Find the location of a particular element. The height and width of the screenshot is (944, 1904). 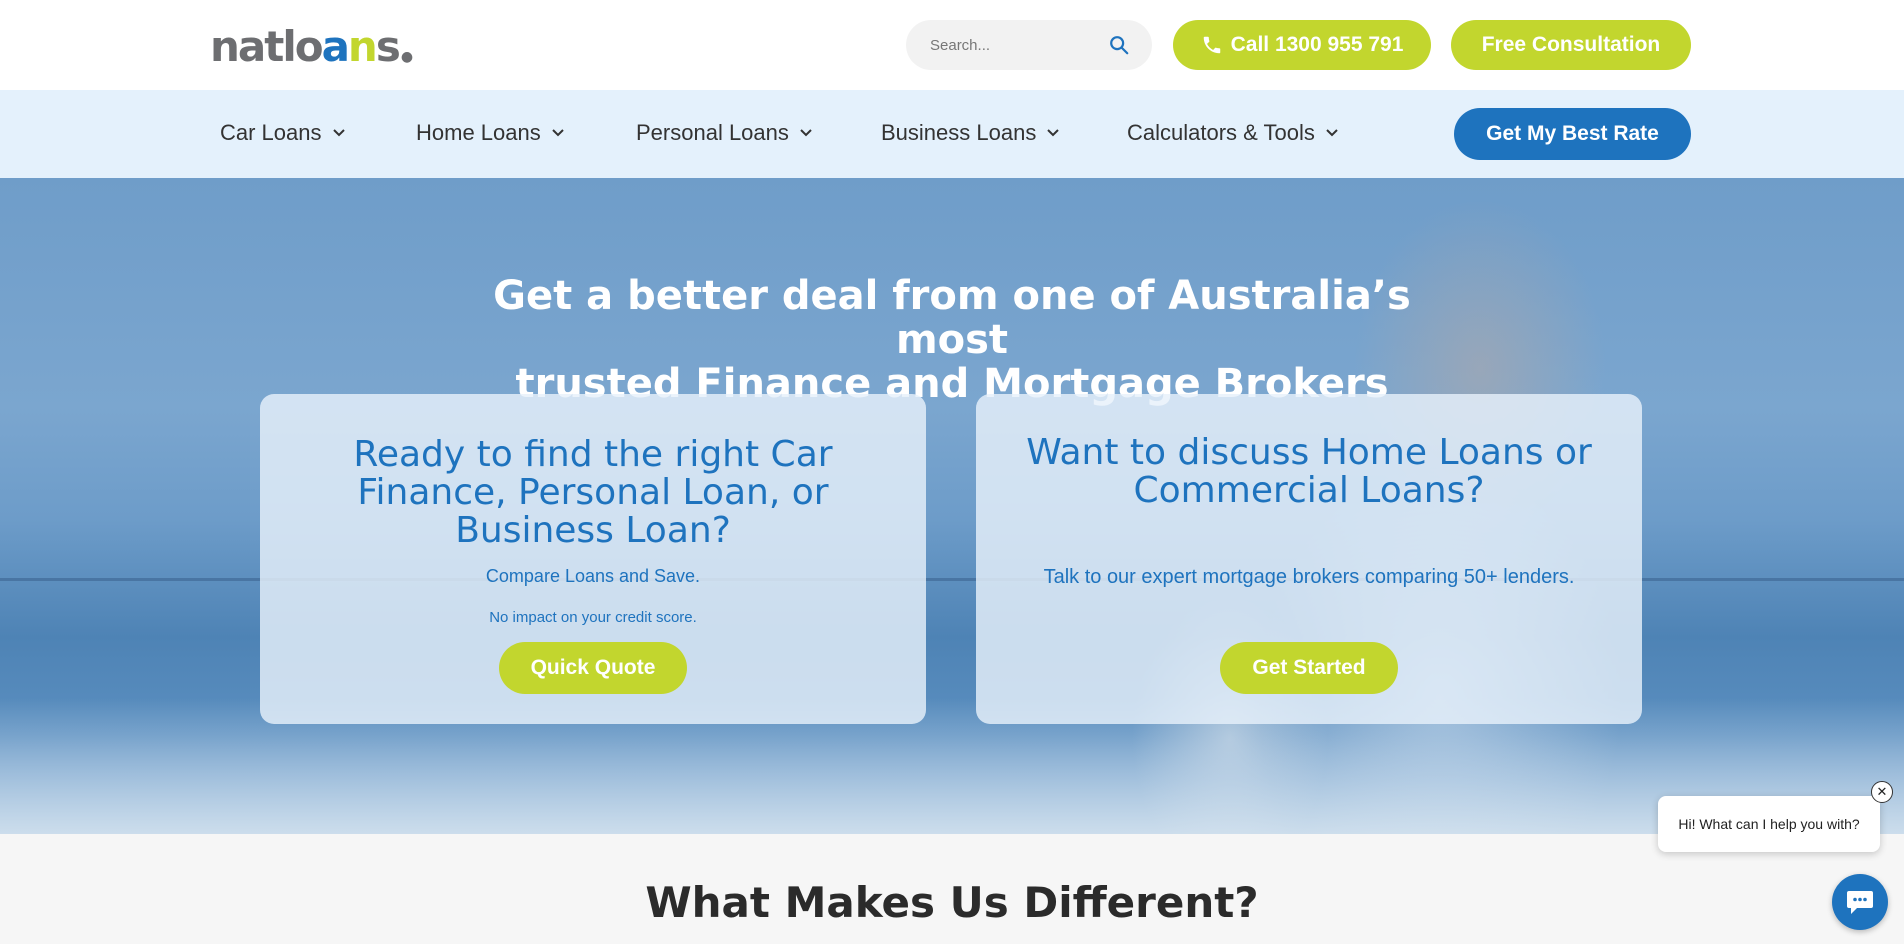

free-consultation-button: Free Consultation is located at coordinates (1571, 45).